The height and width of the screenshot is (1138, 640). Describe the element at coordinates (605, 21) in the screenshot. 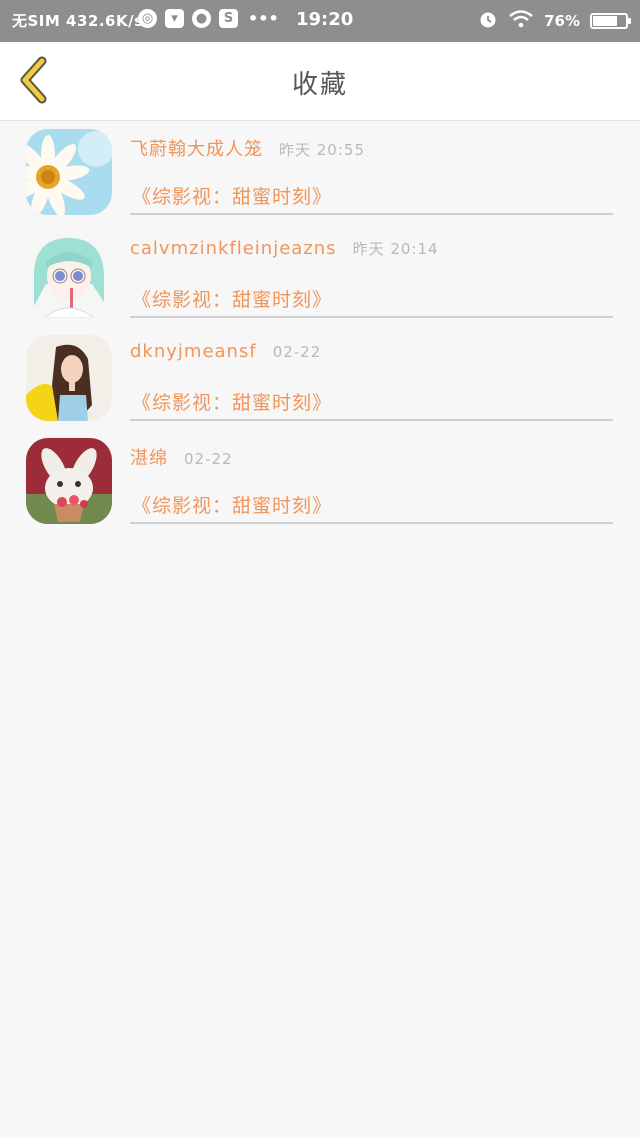

I see `battery-fill` at that location.